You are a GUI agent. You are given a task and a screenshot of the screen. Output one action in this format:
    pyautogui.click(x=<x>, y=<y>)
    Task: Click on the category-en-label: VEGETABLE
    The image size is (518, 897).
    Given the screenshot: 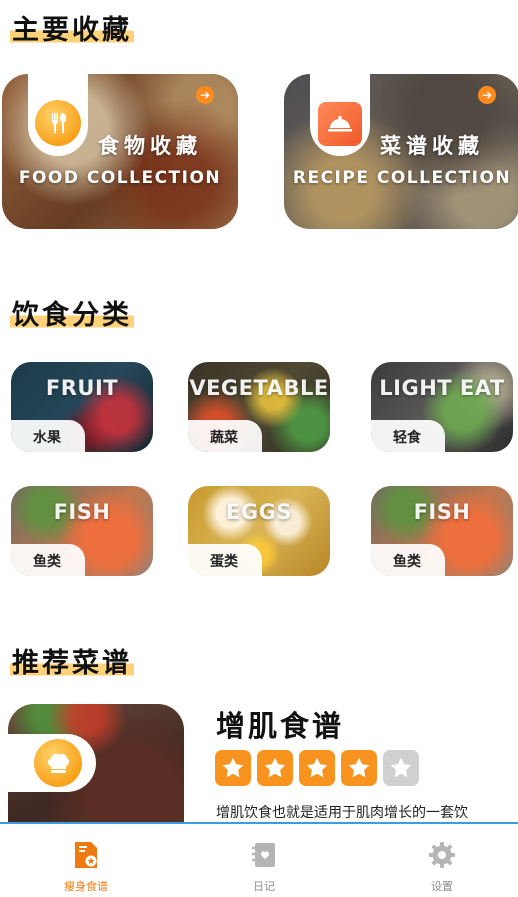 What is the action you would take?
    pyautogui.click(x=259, y=388)
    